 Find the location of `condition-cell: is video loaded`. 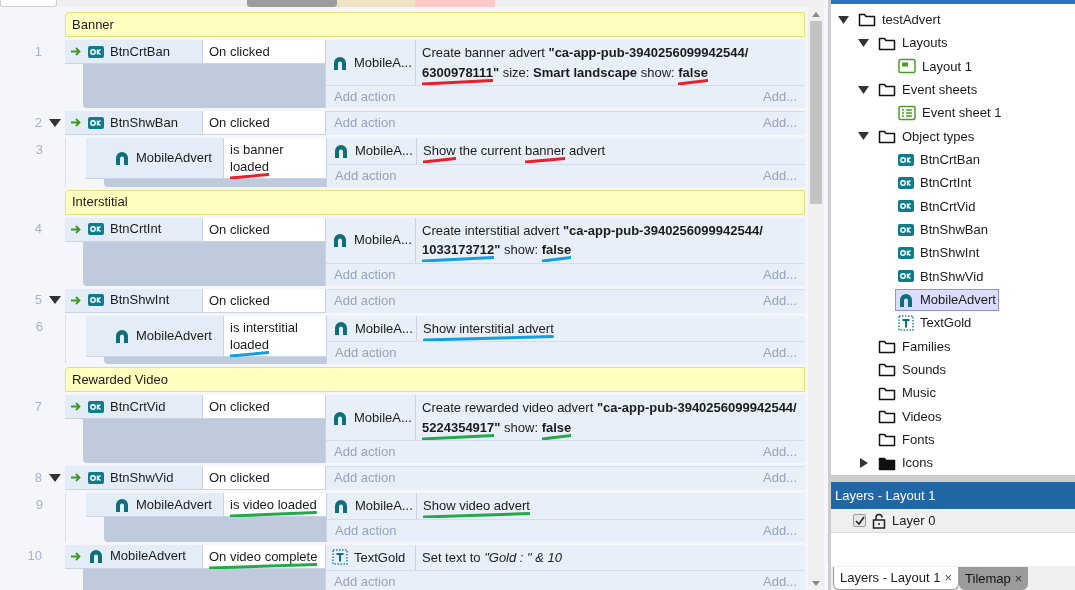

condition-cell: is video loaded is located at coordinates (275, 504).